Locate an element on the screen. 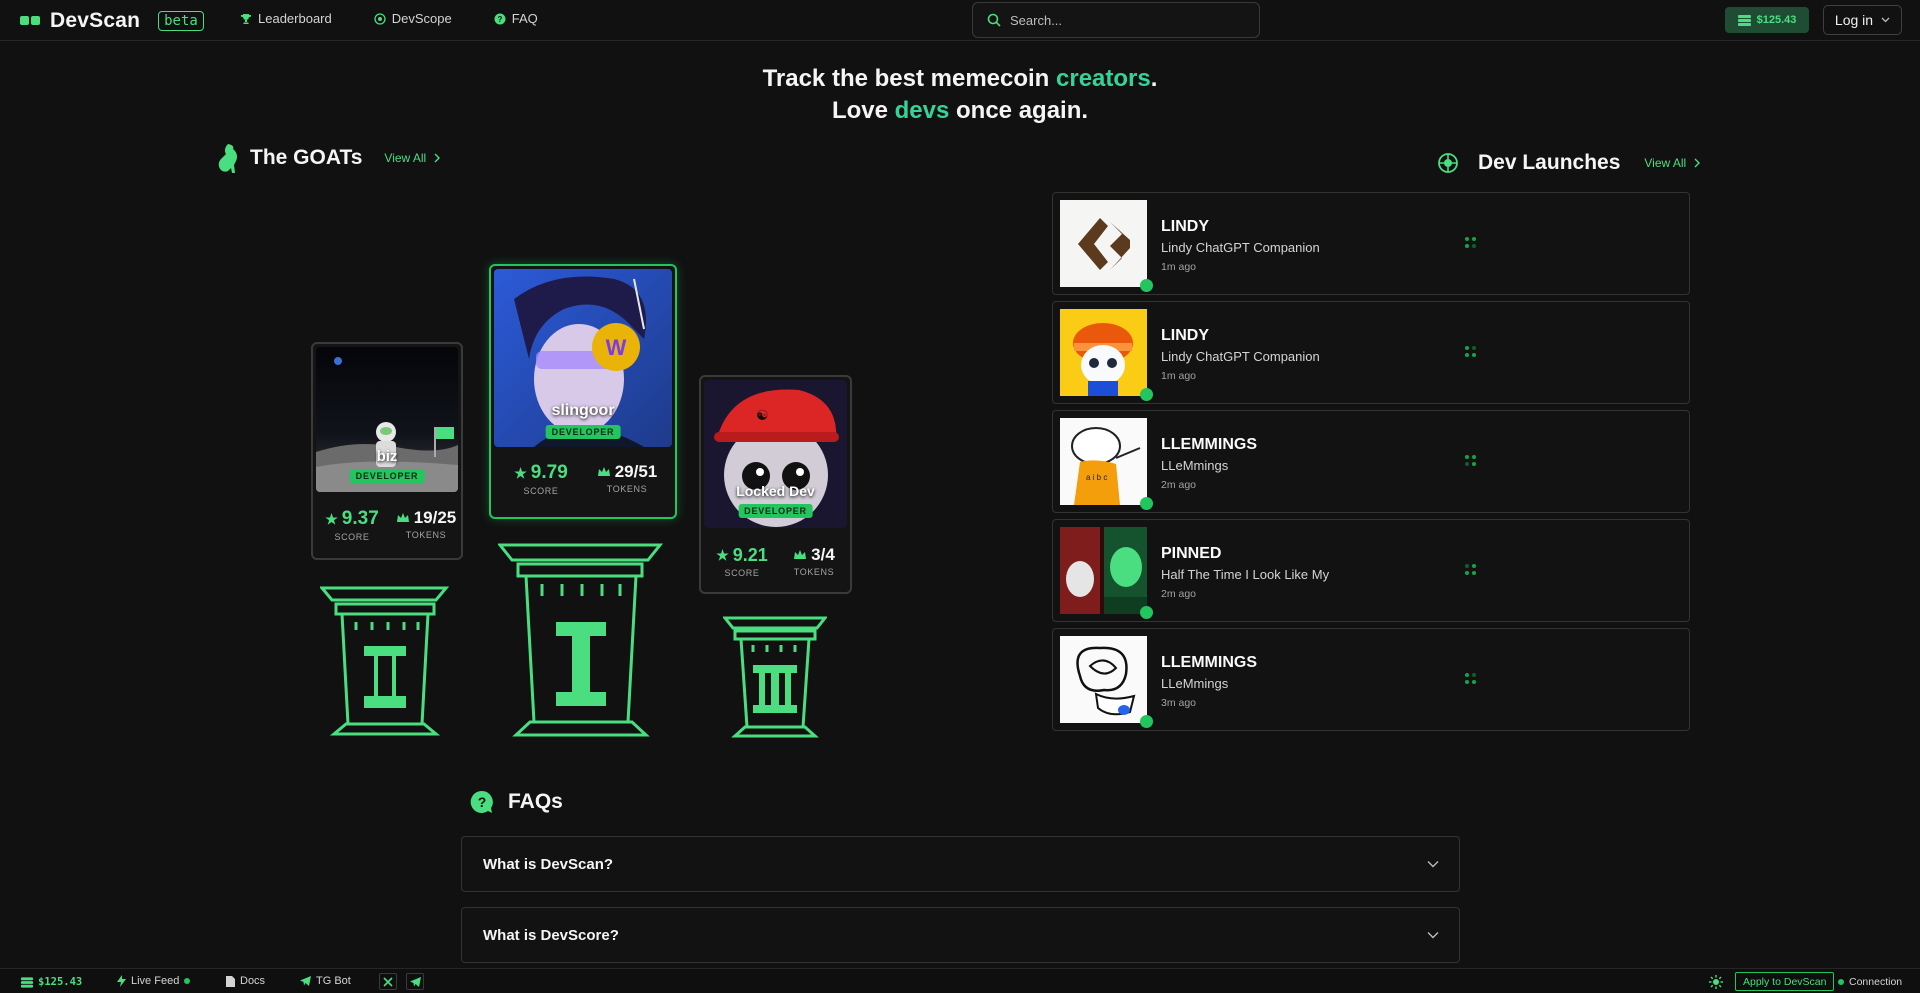 This screenshot has height=993, width=1920. view-all-label: View All is located at coordinates (1665, 163).